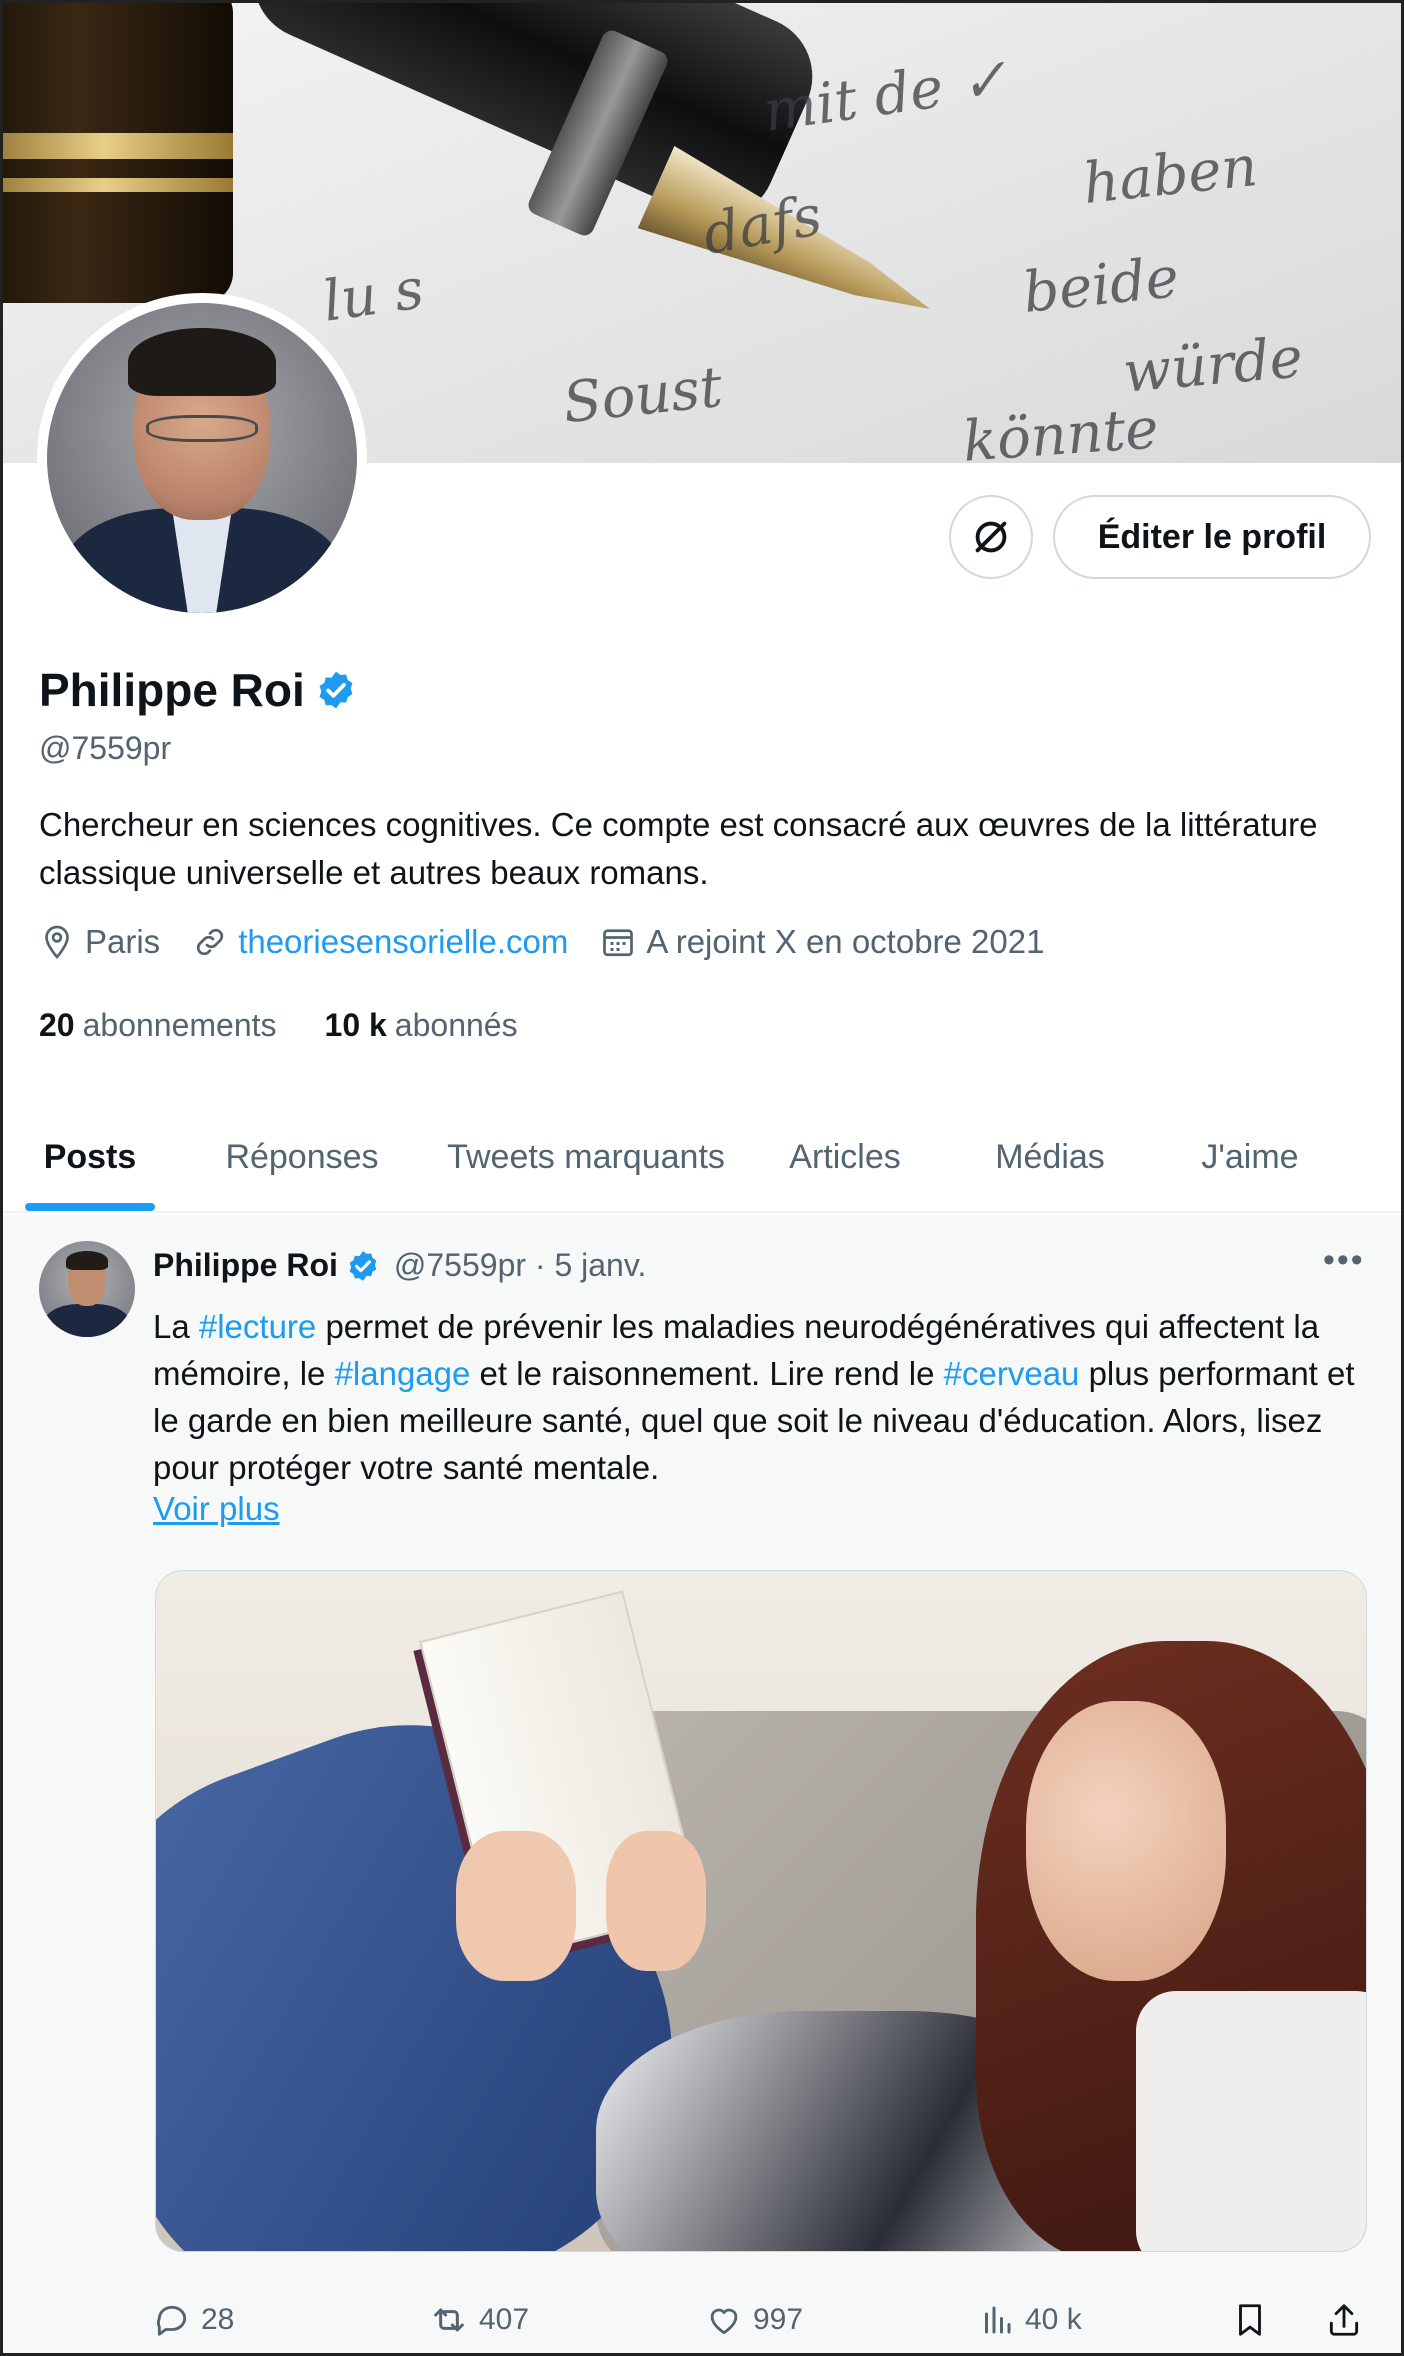 This screenshot has height=2356, width=1404. Describe the element at coordinates (403, 1373) in the screenshot. I see `hashtag-link: #langage` at that location.